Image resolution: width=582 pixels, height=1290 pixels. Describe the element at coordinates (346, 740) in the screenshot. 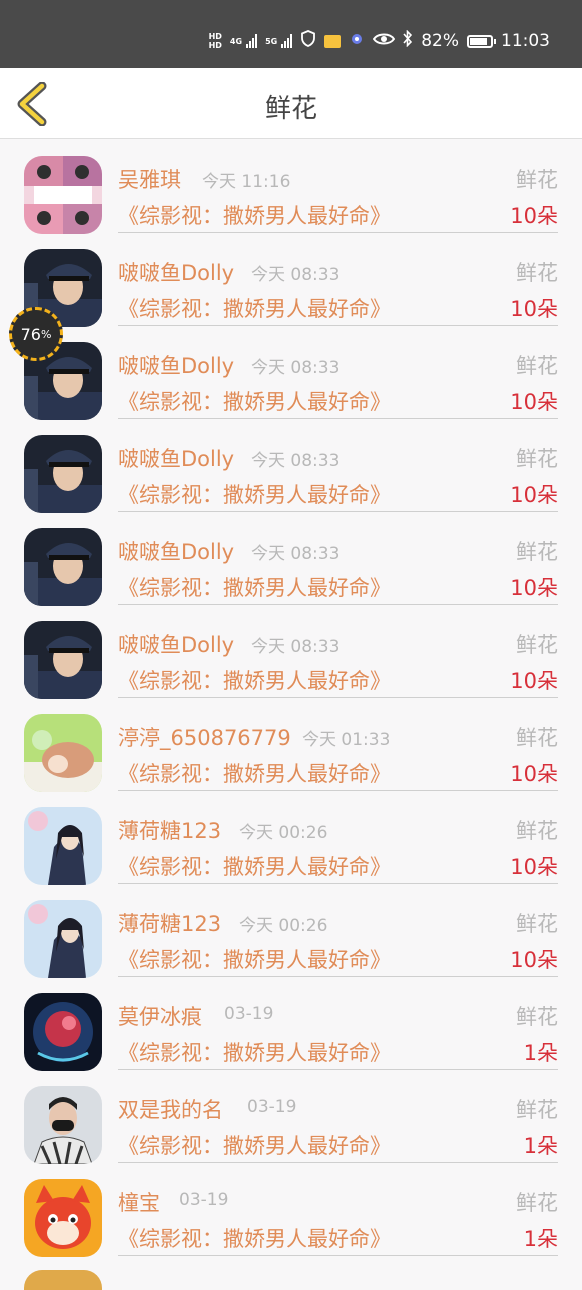

I see `gift-time: 今天 01:33` at that location.